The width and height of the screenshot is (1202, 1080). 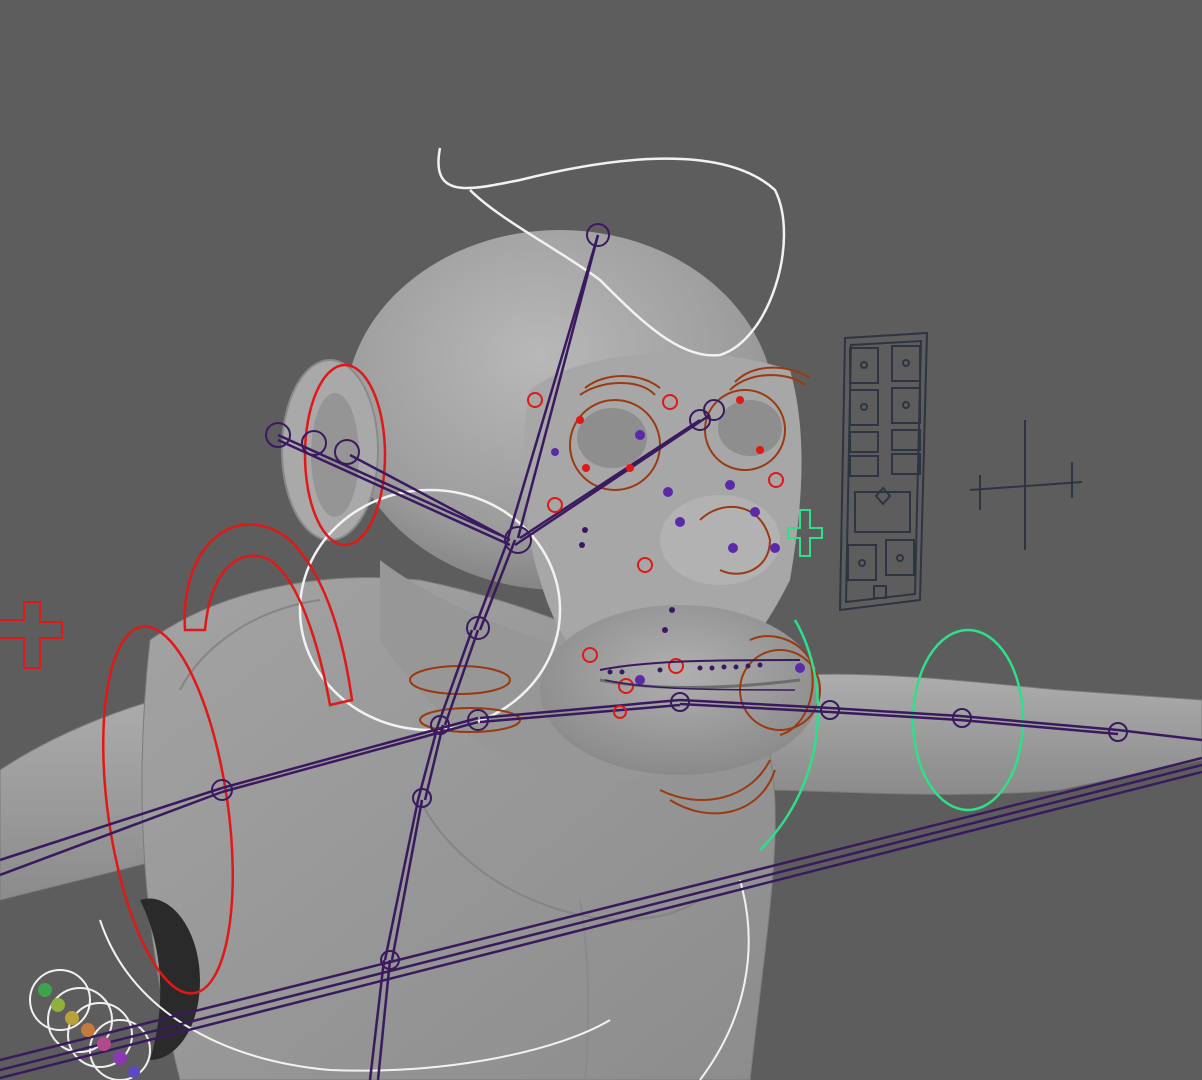 I want to click on face-control-panel, so click(x=883, y=471).